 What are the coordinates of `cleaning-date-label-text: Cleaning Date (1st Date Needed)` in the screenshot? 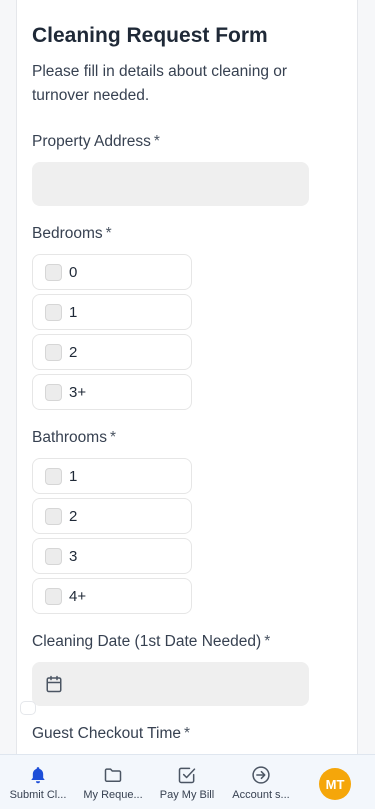 It's located at (147, 641).